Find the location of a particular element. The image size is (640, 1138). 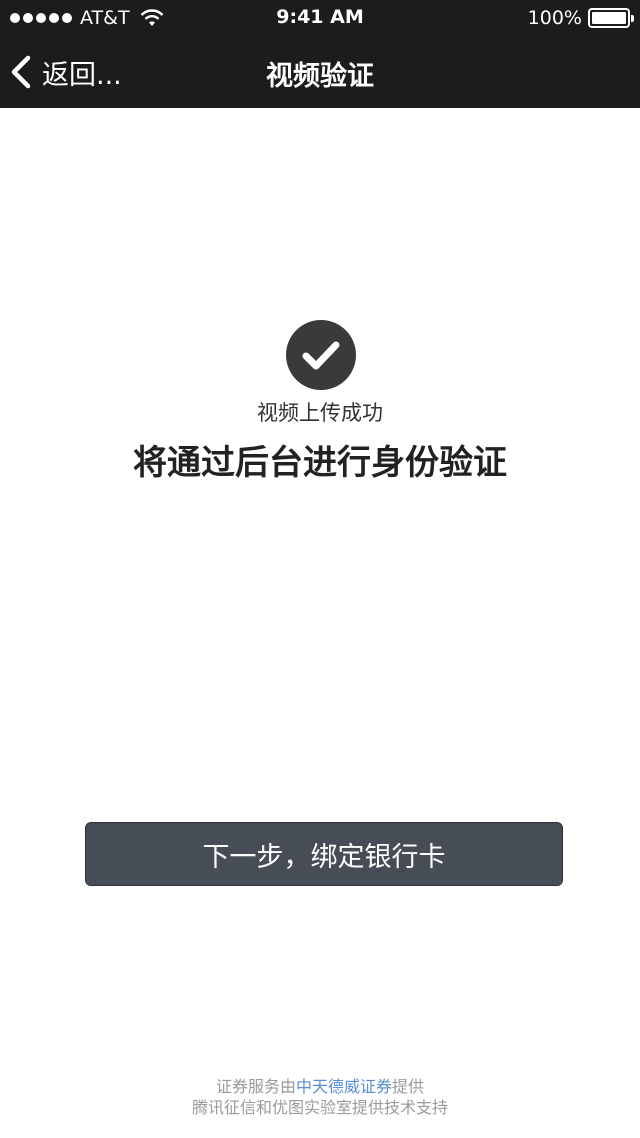

footer-line-2: 腾讯征信和优图实验室提供技术支持 is located at coordinates (319, 1107).